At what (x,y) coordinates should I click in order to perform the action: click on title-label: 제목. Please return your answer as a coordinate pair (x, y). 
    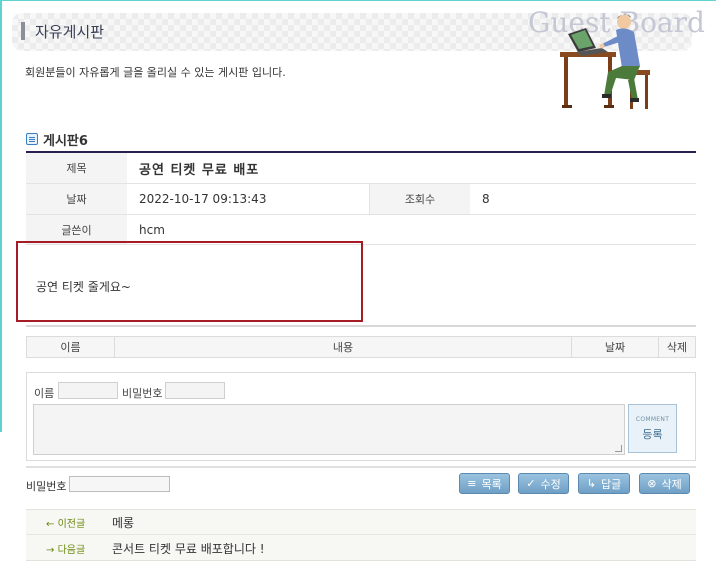
    Looking at the image, I should click on (76, 168).